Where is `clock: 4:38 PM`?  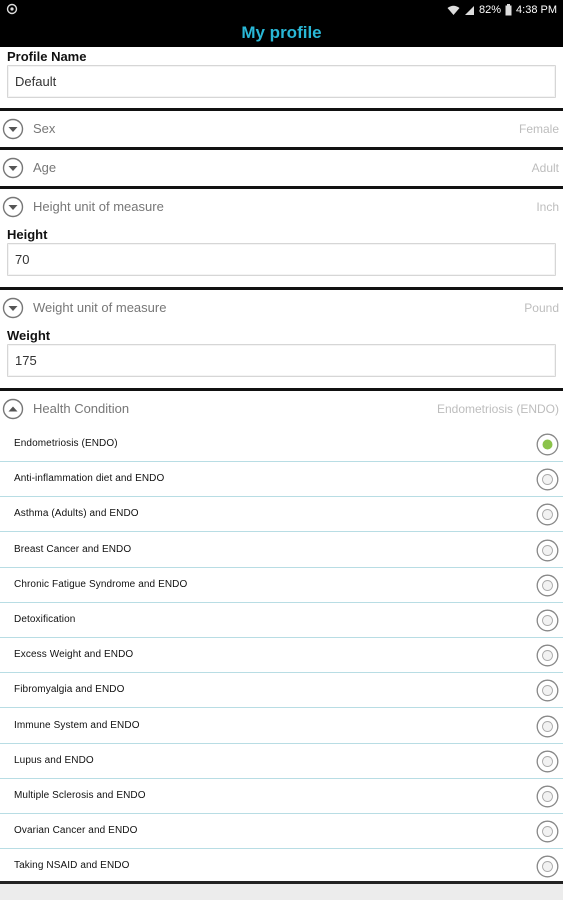
clock: 4:38 PM is located at coordinates (536, 10).